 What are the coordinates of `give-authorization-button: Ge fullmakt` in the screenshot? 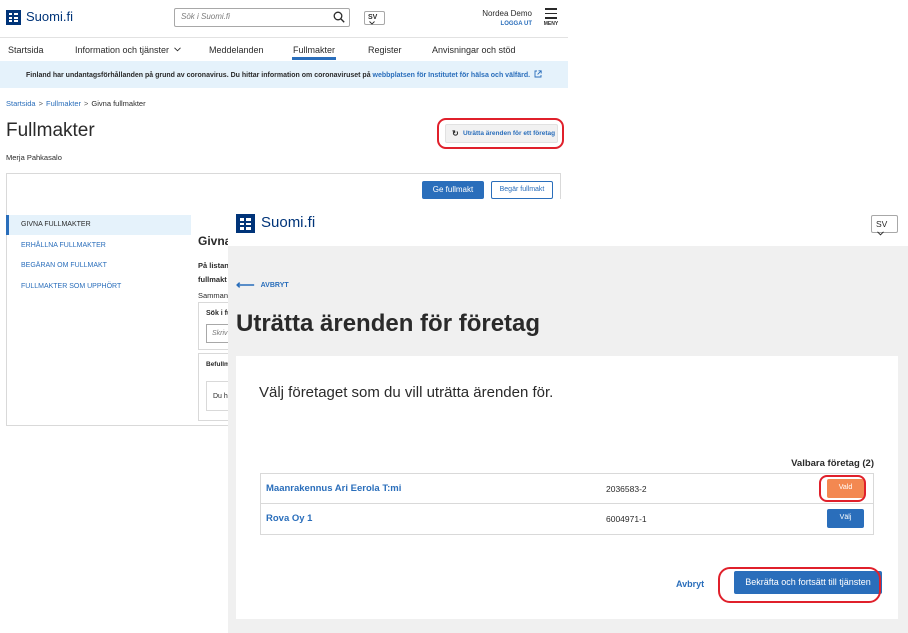 It's located at (453, 190).